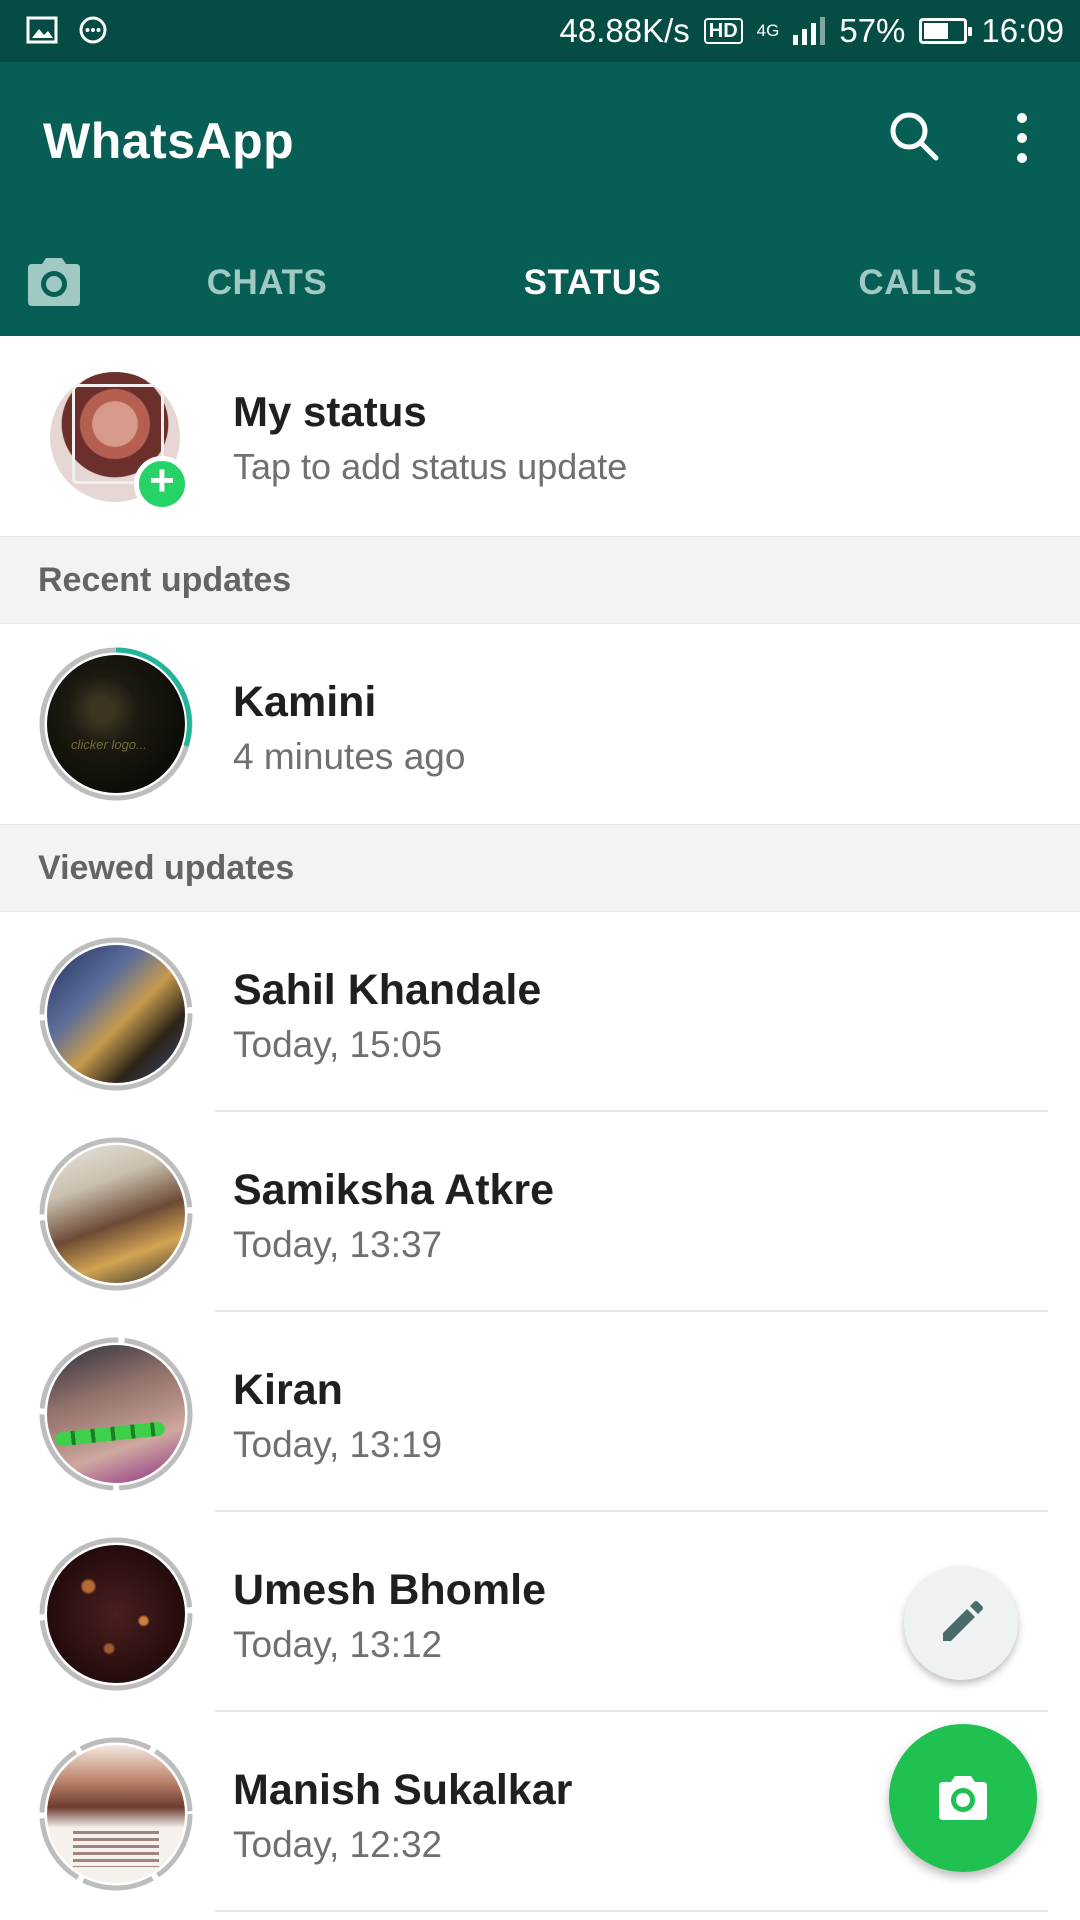  I want to click on section-title: Recent updates, so click(165, 580).